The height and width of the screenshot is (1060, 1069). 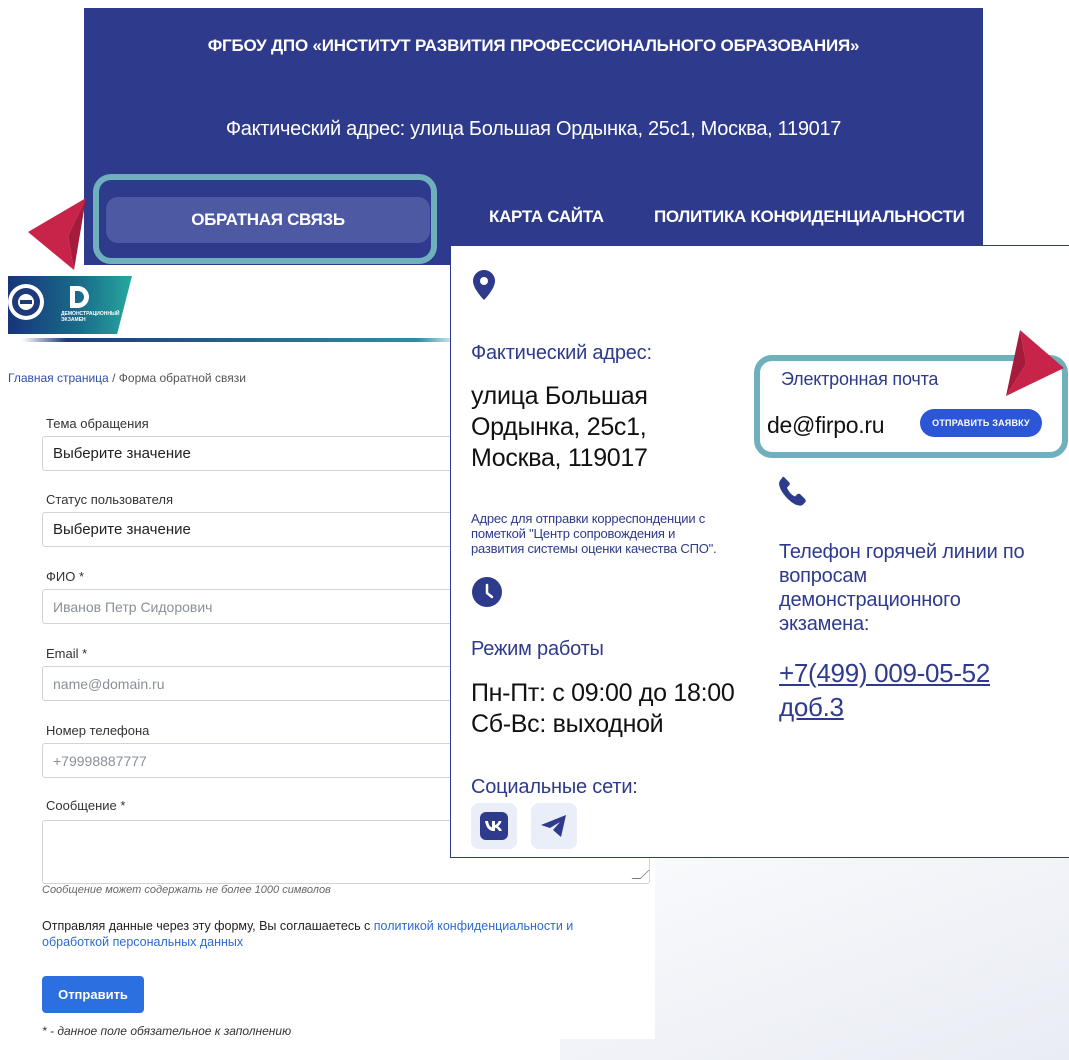 I want to click on social-title: Социальные сети:, so click(x=554, y=787).